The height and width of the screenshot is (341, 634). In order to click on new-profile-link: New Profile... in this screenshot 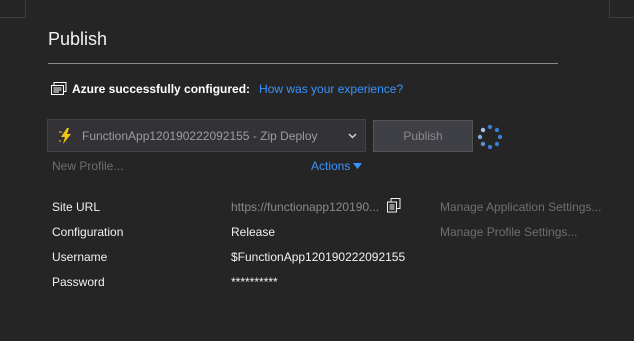, I will do `click(87, 166)`.